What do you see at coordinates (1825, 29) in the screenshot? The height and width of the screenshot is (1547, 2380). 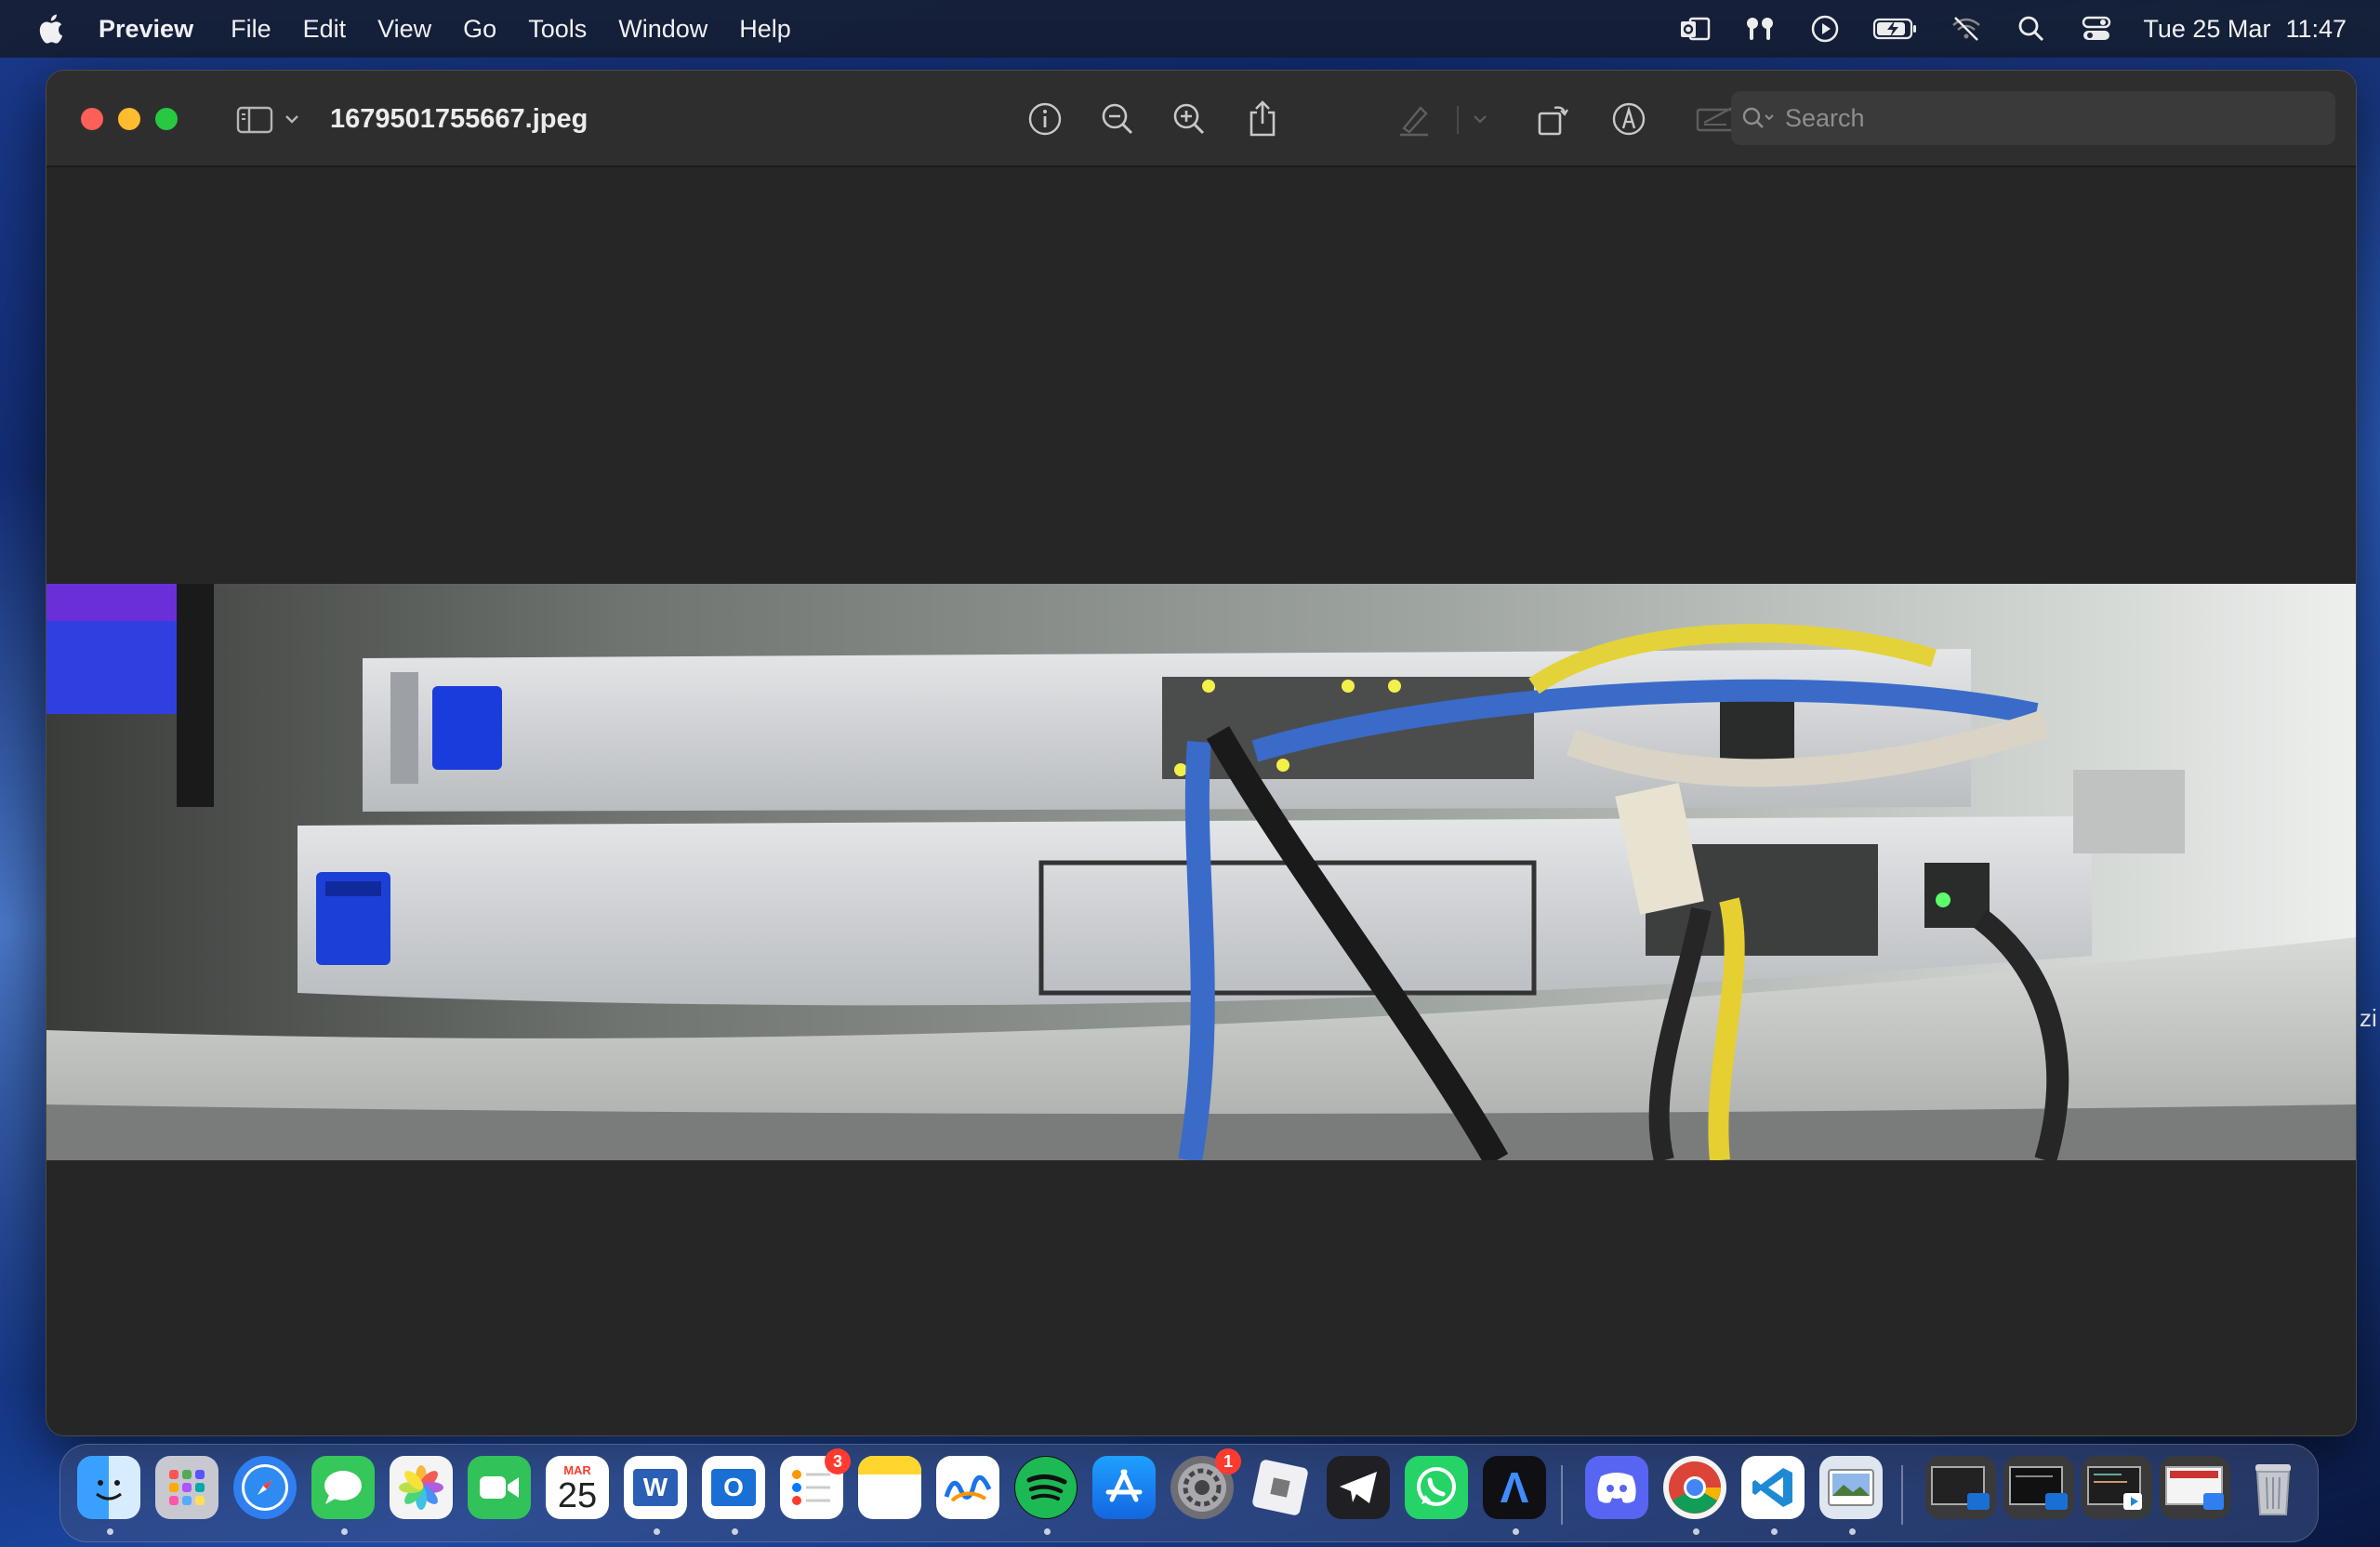 I see `play-icon` at bounding box center [1825, 29].